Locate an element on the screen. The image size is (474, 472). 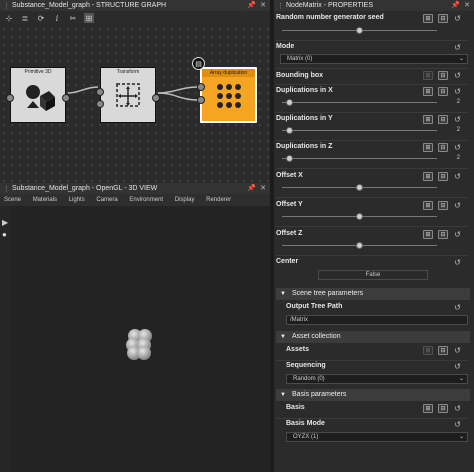
primitive-output-port is located at coordinates (66, 98).